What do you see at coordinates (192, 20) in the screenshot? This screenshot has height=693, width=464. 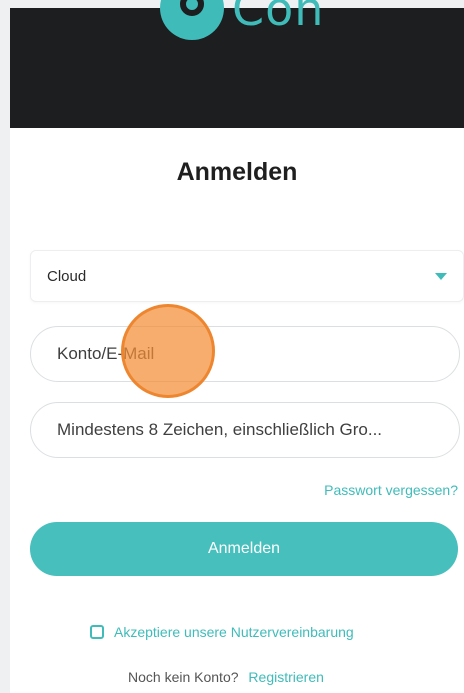 I see `logo-icon` at bounding box center [192, 20].